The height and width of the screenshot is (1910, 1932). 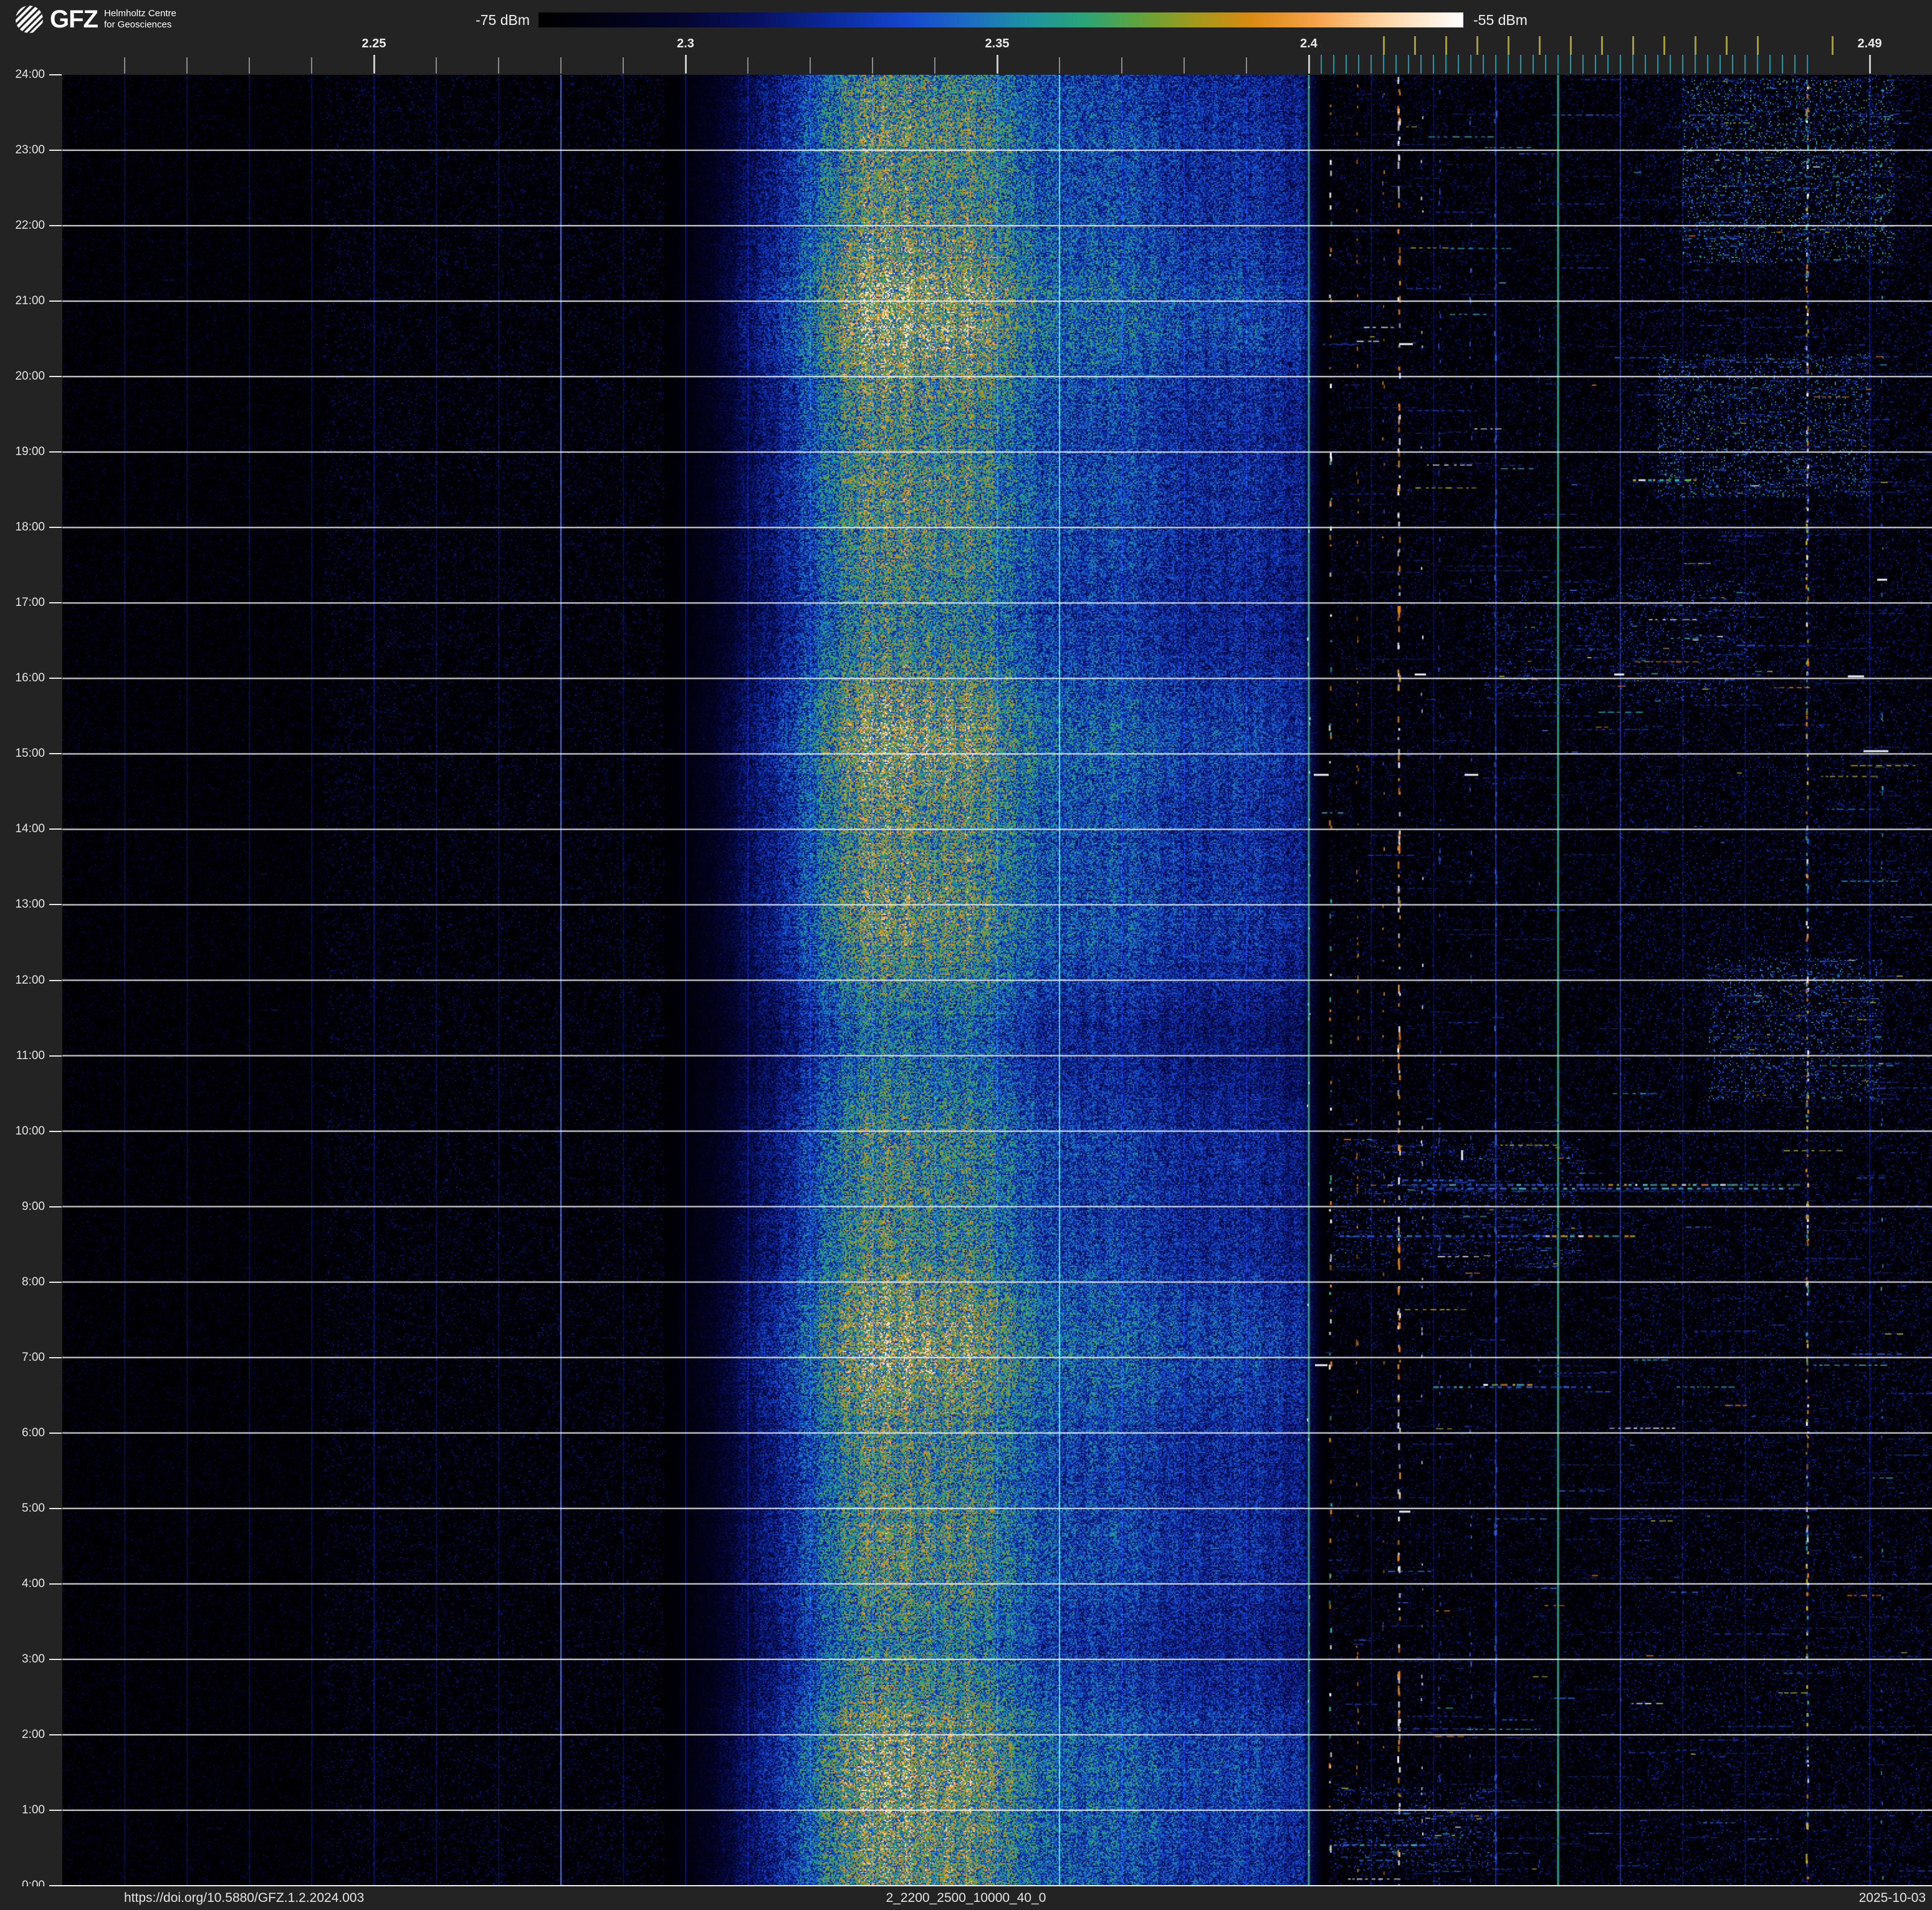 What do you see at coordinates (33, 1809) in the screenshot?
I see `time-label-1:00: 1:00` at bounding box center [33, 1809].